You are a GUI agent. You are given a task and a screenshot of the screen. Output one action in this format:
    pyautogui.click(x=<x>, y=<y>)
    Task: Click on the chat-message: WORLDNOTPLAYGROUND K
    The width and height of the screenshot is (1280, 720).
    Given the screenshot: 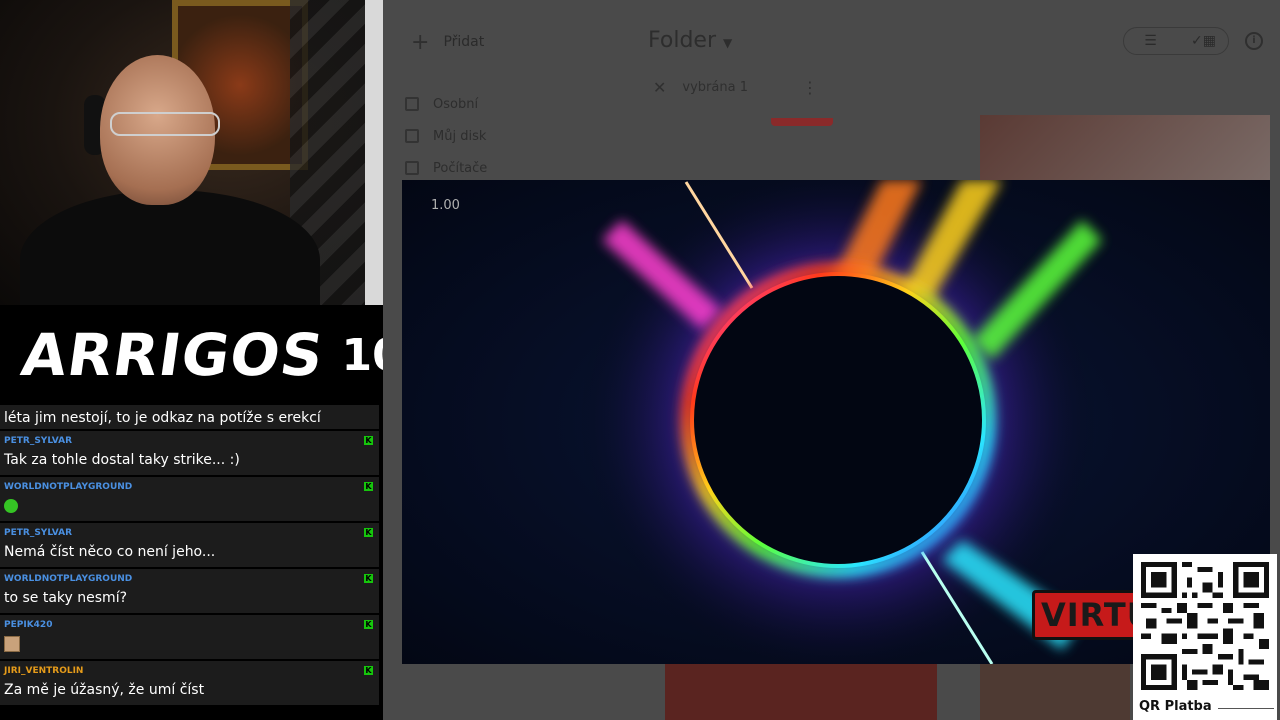 What is the action you would take?
    pyautogui.click(x=189, y=500)
    